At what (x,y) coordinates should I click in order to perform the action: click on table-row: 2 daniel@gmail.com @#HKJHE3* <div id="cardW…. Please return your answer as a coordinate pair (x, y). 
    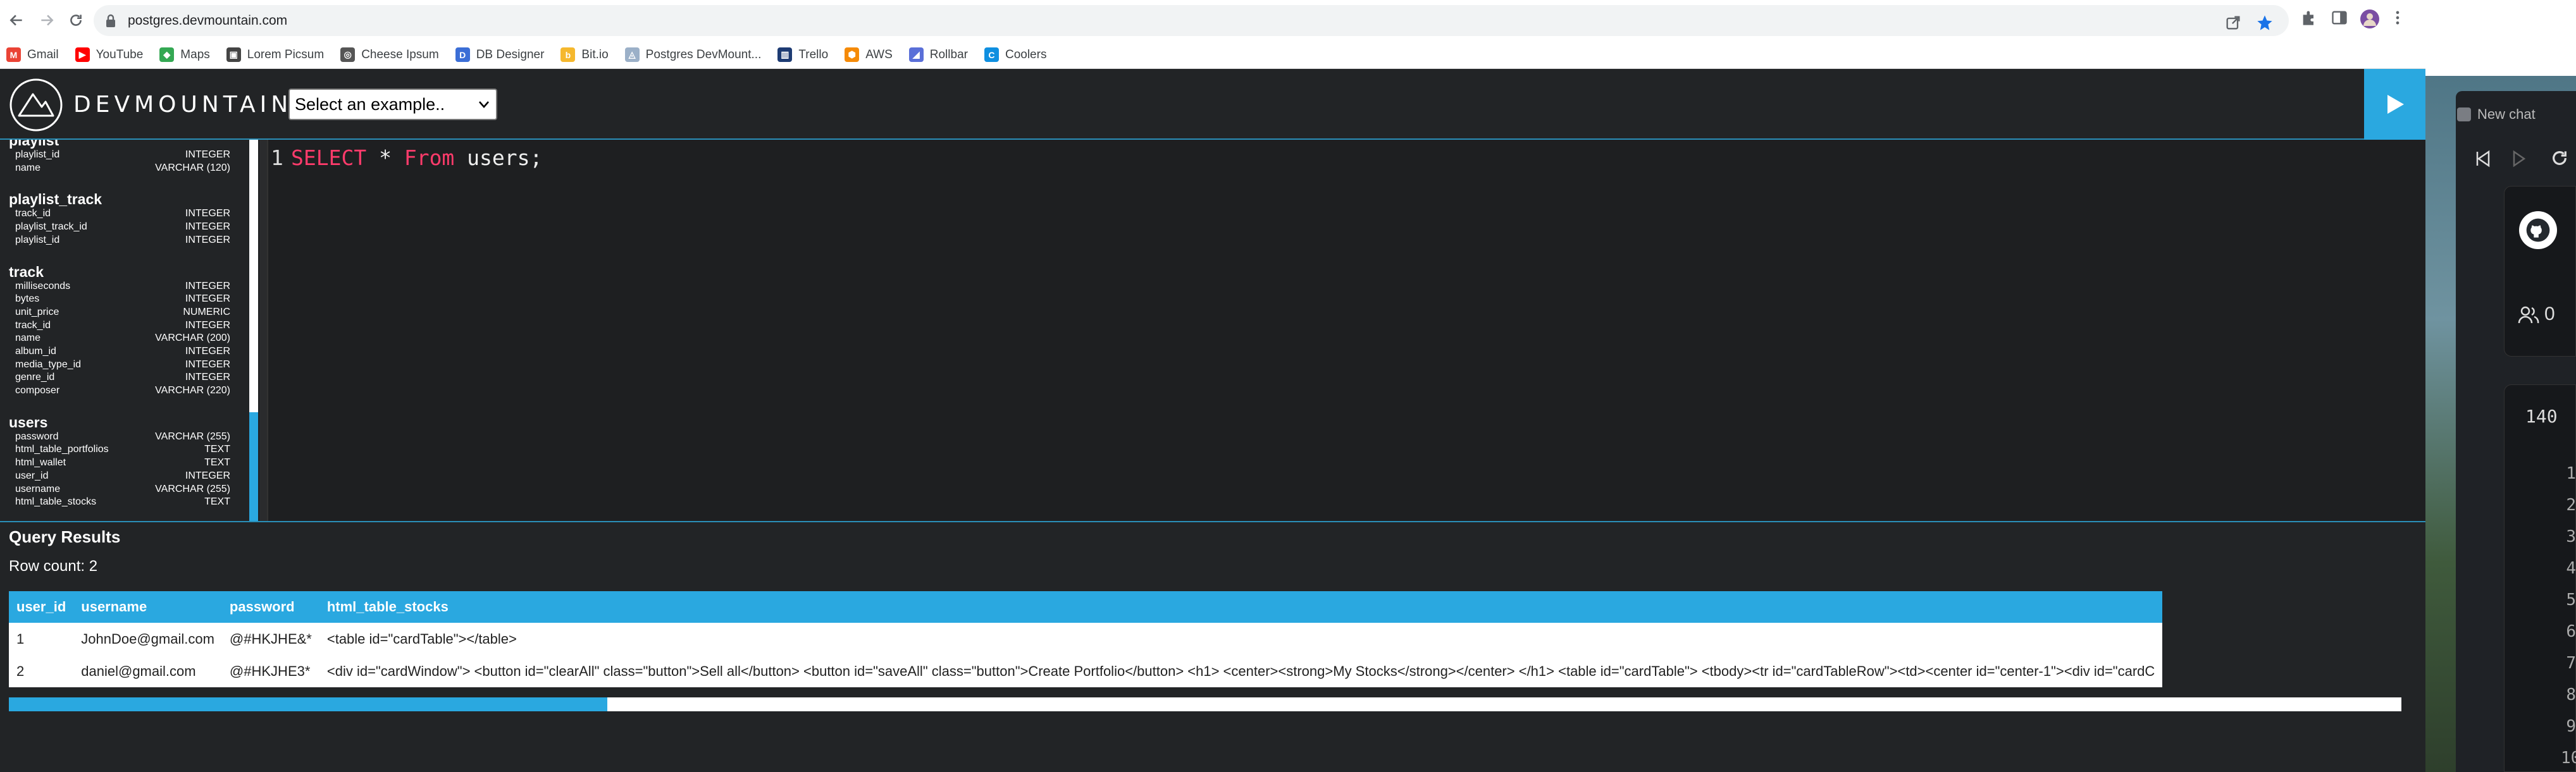
    Looking at the image, I should click on (1086, 671).